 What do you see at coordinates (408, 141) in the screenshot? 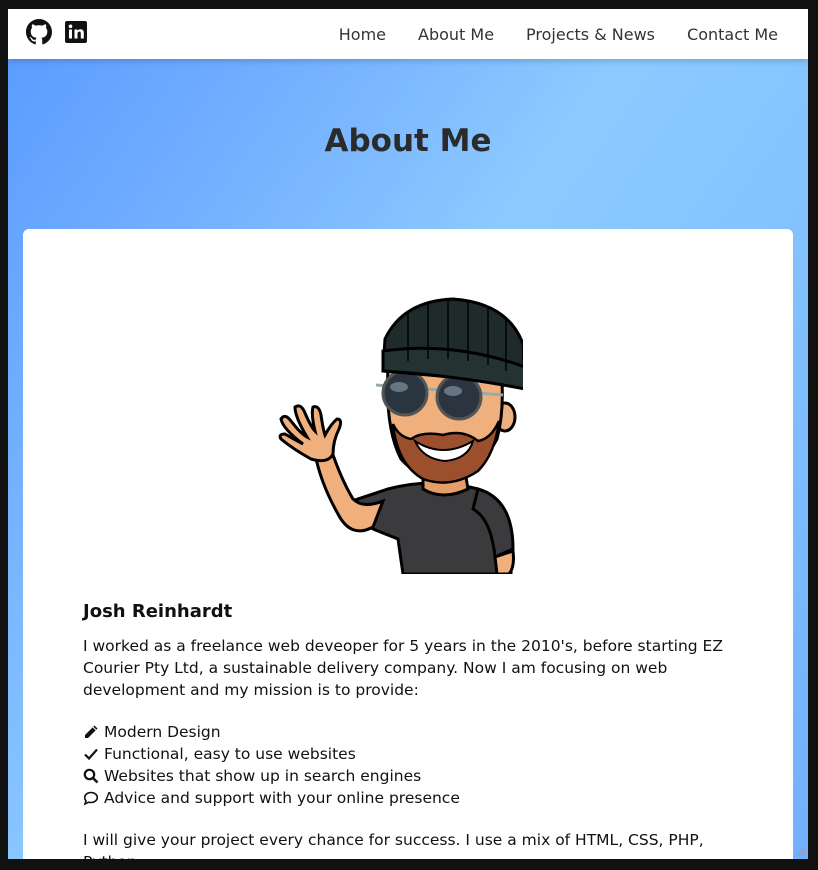
I see `page-title: About Me` at bounding box center [408, 141].